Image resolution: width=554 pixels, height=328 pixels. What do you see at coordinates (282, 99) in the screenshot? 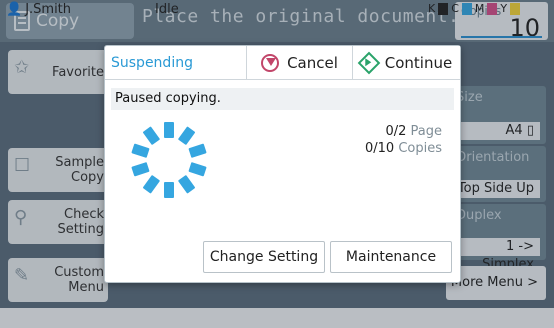
I see `status-message: Paused copying.` at bounding box center [282, 99].